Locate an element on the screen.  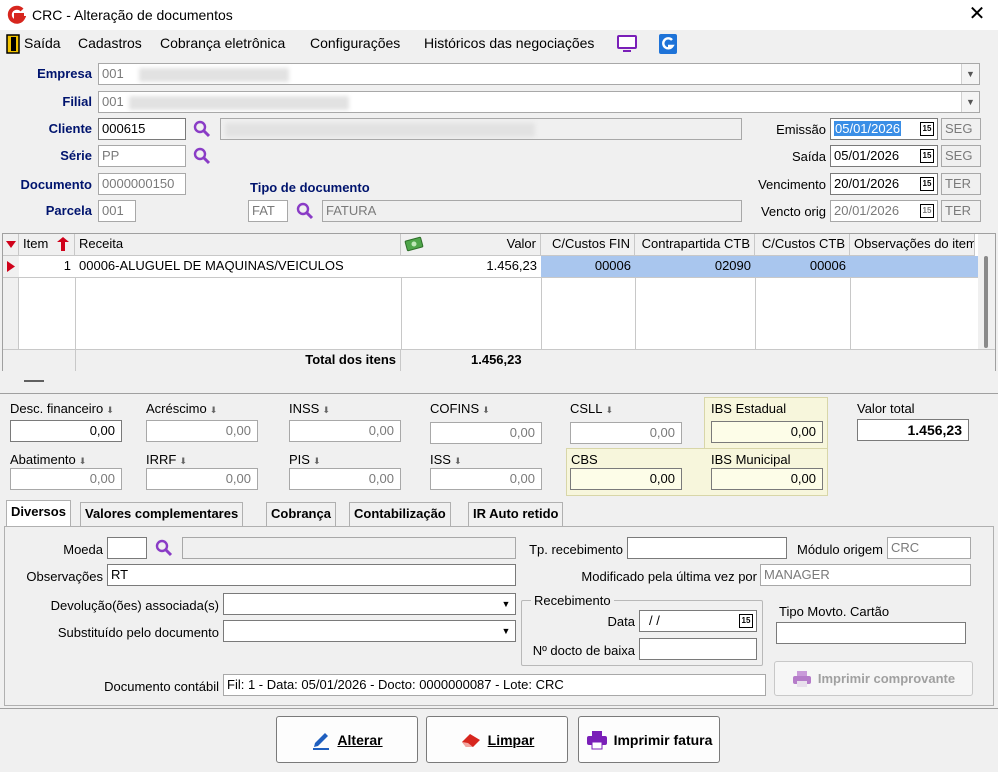
empresa-value: 001 is located at coordinates (113, 73).